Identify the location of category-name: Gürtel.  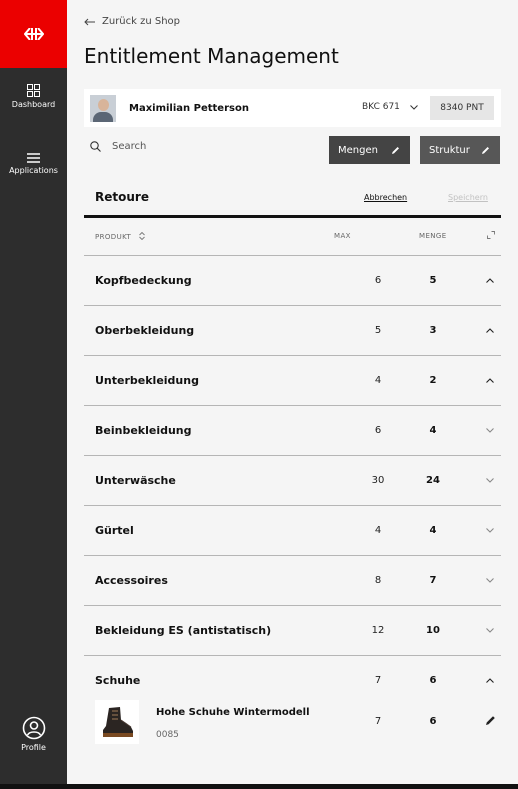
(114, 530).